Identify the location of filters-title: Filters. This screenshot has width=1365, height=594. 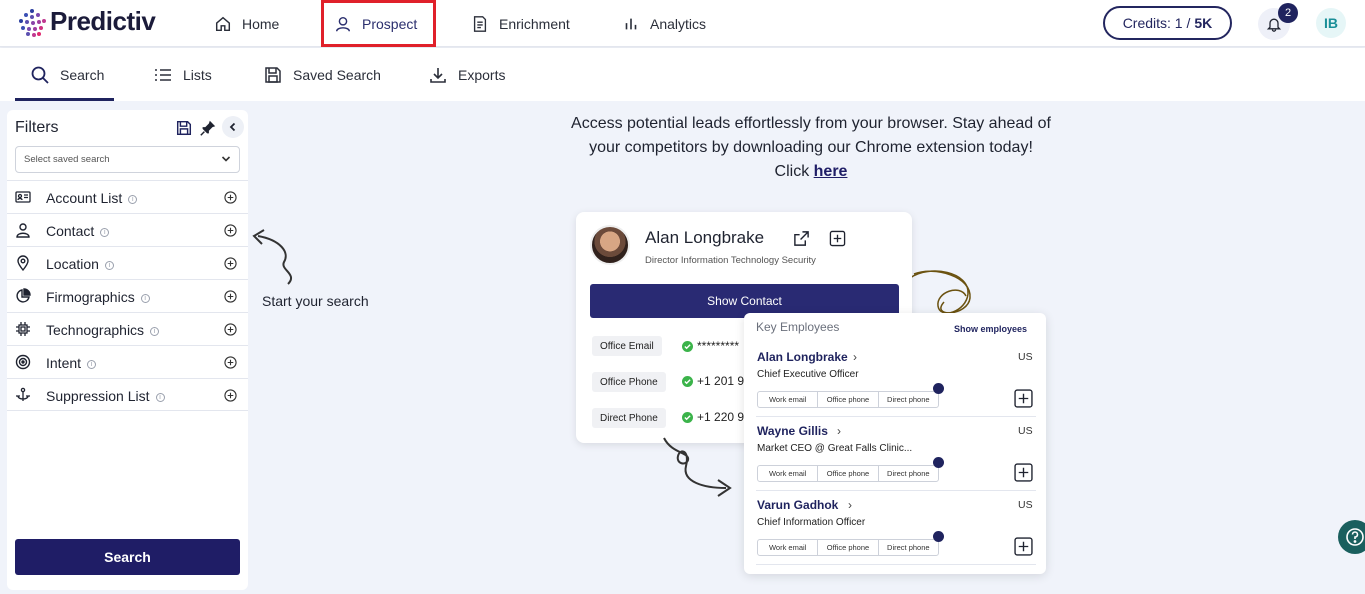
(37, 127).